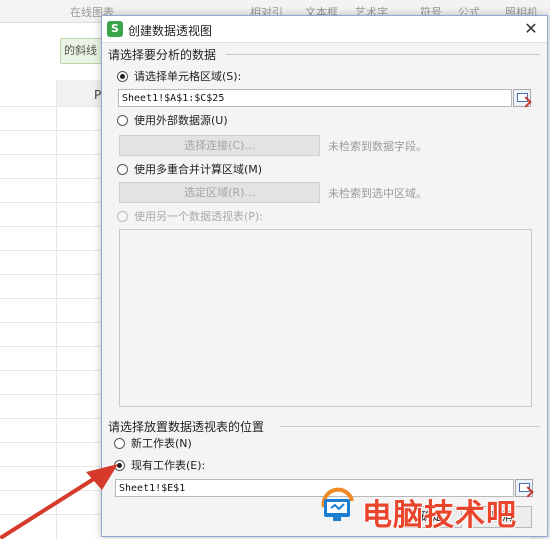  Describe the element at coordinates (377, 146) in the screenshot. I see `external-source-hint: 未检索到数据字段。` at that location.